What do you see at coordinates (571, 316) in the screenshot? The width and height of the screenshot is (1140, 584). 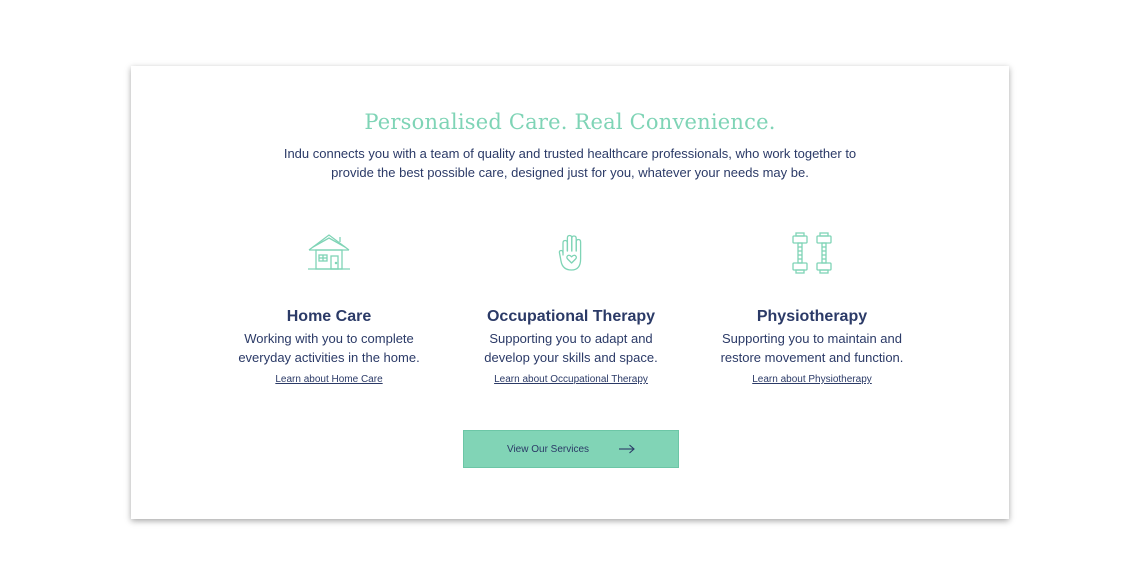 I see `service-title: Occupational Therapy` at bounding box center [571, 316].